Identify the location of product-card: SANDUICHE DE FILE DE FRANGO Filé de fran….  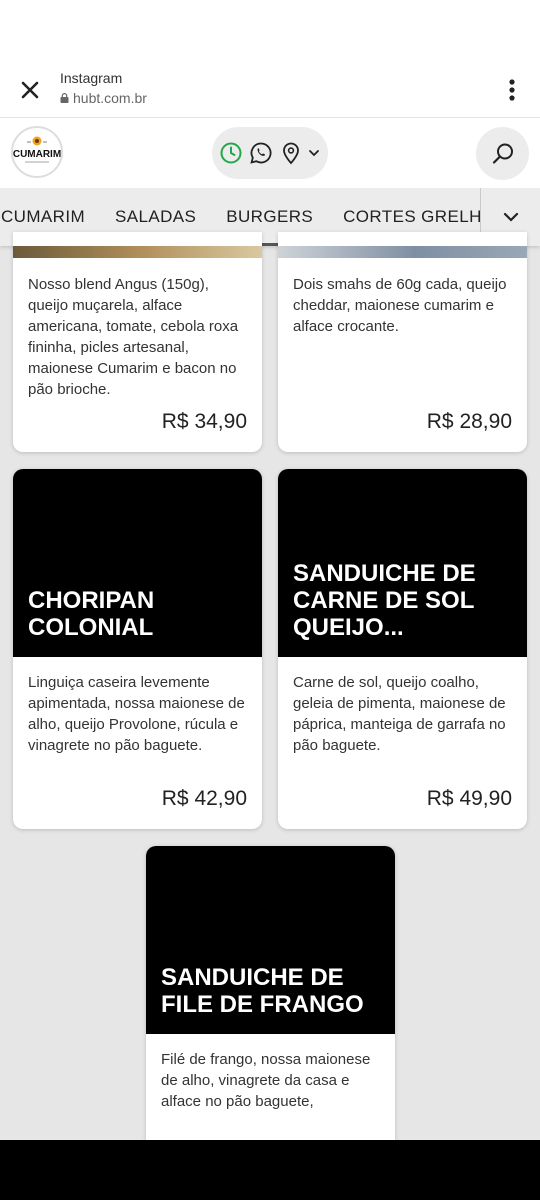
(270, 1006).